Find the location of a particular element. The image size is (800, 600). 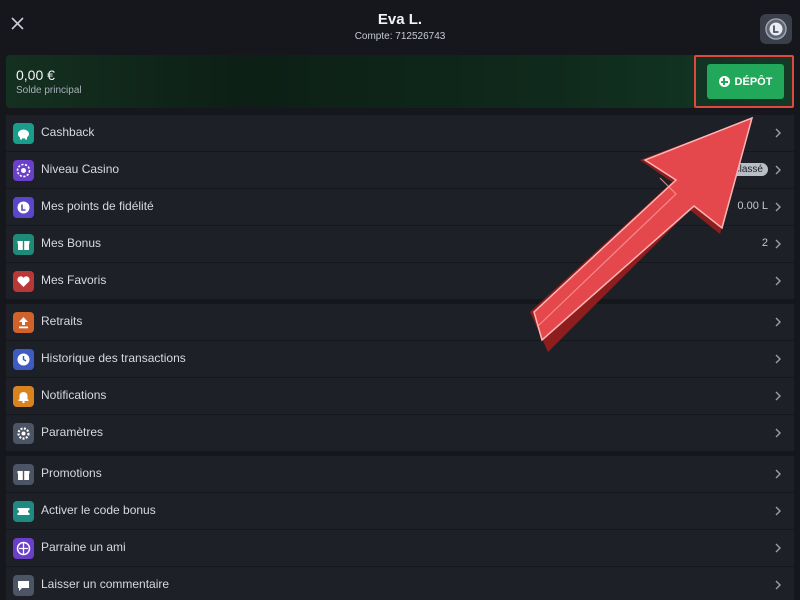

menu-item-label: Cashback is located at coordinates (68, 132).